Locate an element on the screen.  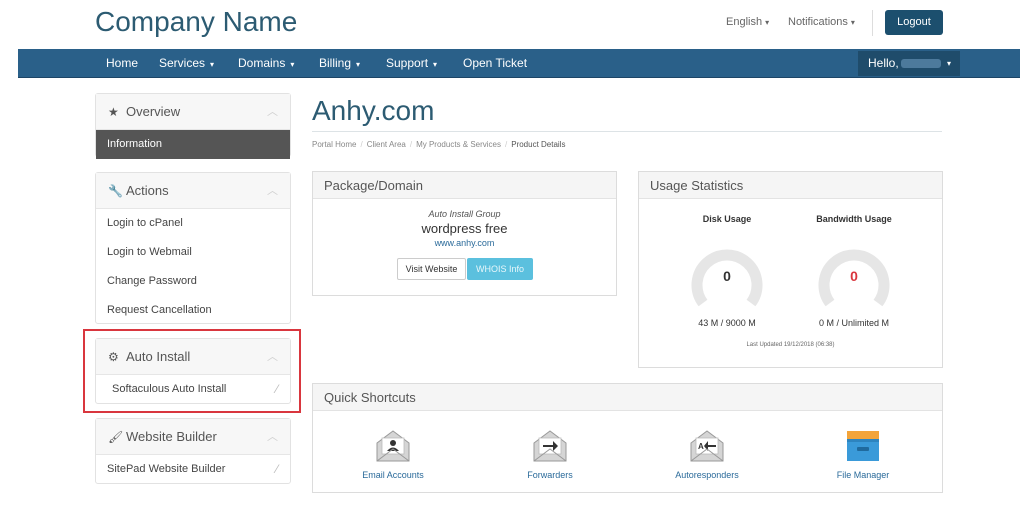
shortcuts-panel-heading: Quick Shortcuts is located at coordinates (627, 397).